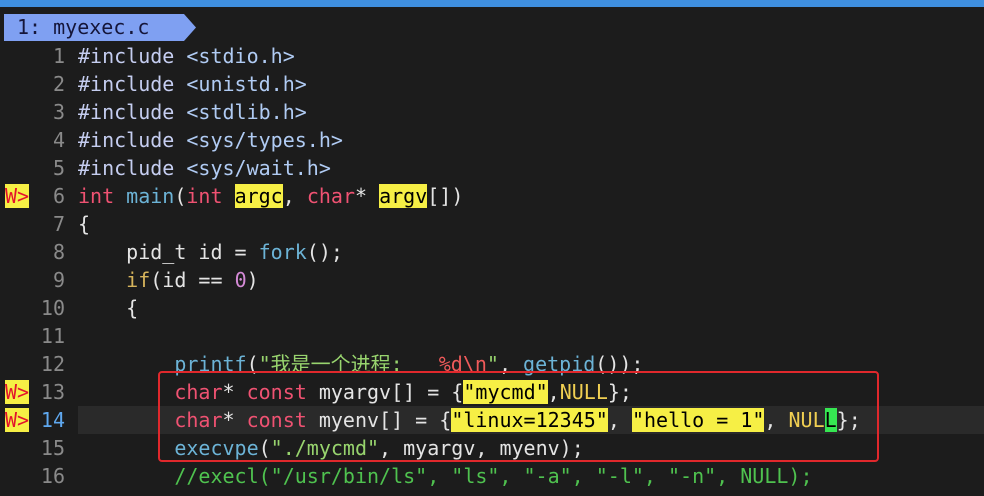 The width and height of the screenshot is (984, 496). Describe the element at coordinates (492, 252) in the screenshot. I see `code-line: 8 pid_t id = fork();` at that location.